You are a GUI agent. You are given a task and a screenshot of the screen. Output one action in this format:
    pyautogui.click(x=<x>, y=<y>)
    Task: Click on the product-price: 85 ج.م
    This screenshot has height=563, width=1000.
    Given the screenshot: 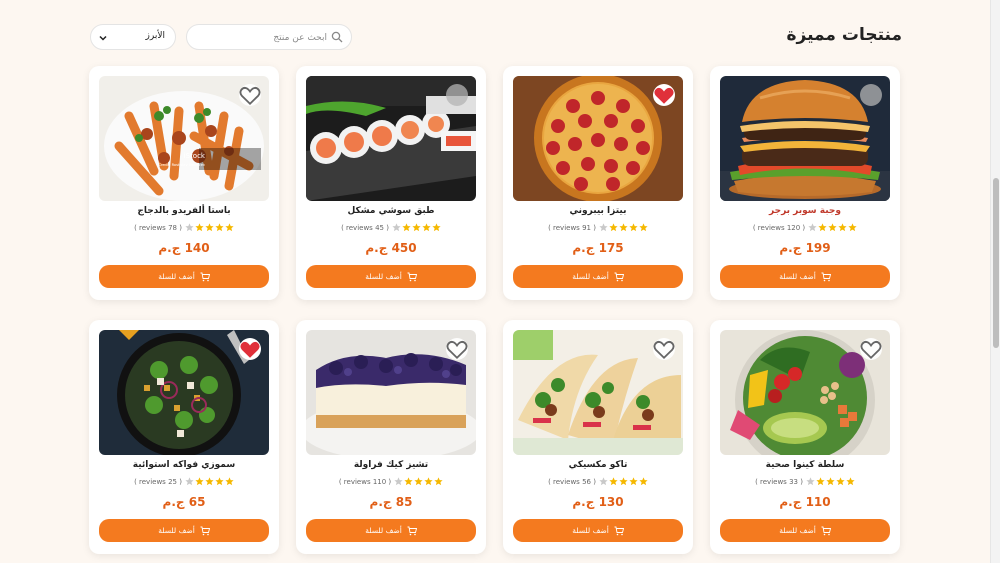 What is the action you would take?
    pyautogui.click(x=391, y=502)
    